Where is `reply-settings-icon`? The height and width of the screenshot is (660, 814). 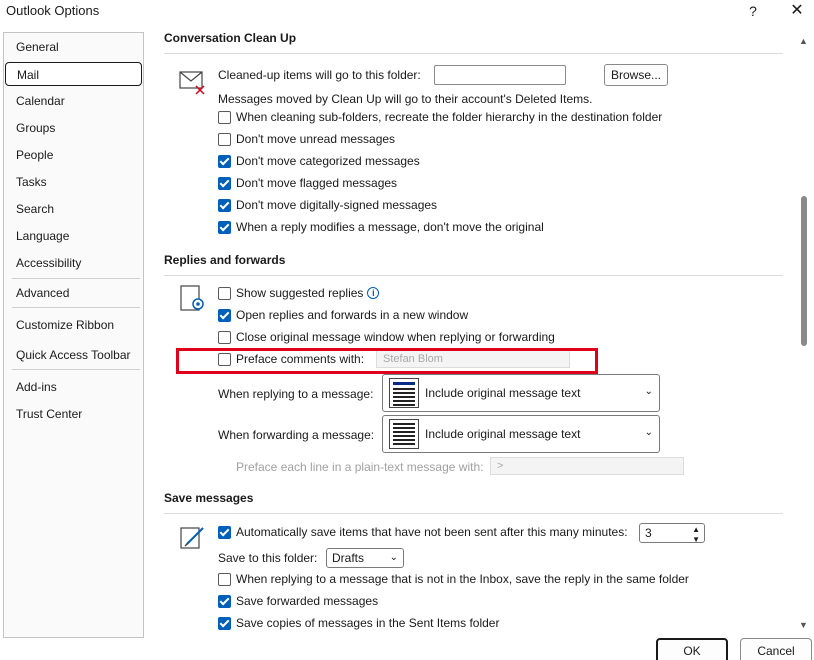
reply-settings-icon is located at coordinates (192, 298).